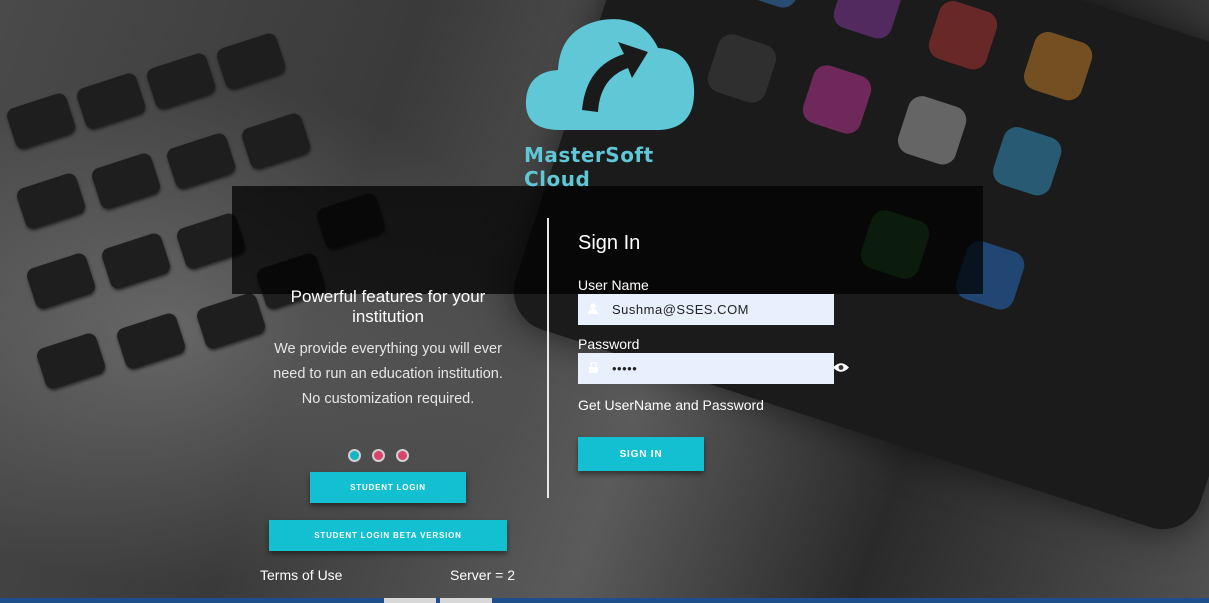  I want to click on terms-of-use-link: Terms of Use, so click(301, 575).